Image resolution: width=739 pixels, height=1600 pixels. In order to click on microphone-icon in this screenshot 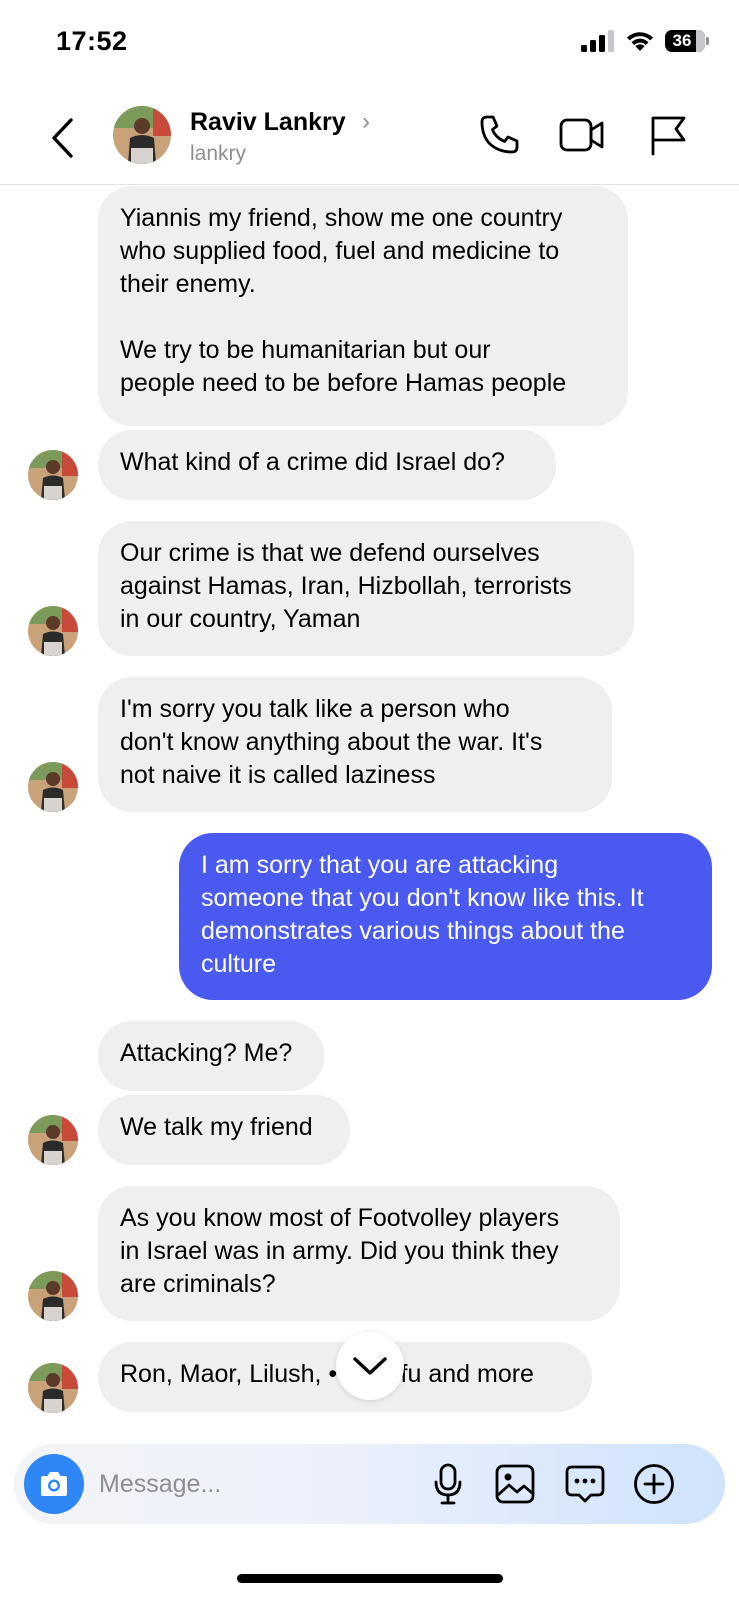, I will do `click(448, 1484)`.